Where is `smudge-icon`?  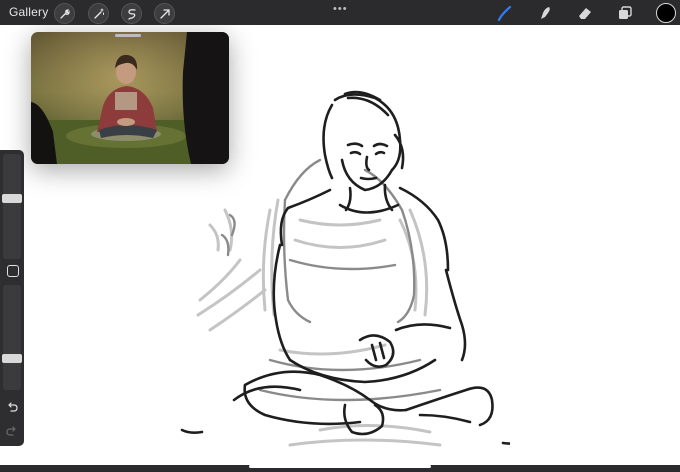
smudge-icon is located at coordinates (545, 13).